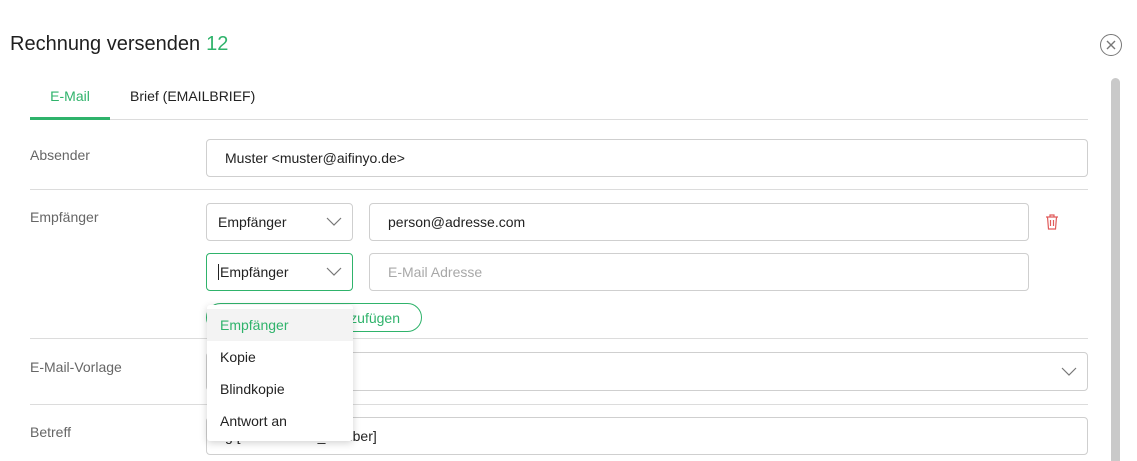 This screenshot has width=1137, height=461. What do you see at coordinates (699, 272) in the screenshot?
I see `recipient-email-input: E-Mail Adresse` at bounding box center [699, 272].